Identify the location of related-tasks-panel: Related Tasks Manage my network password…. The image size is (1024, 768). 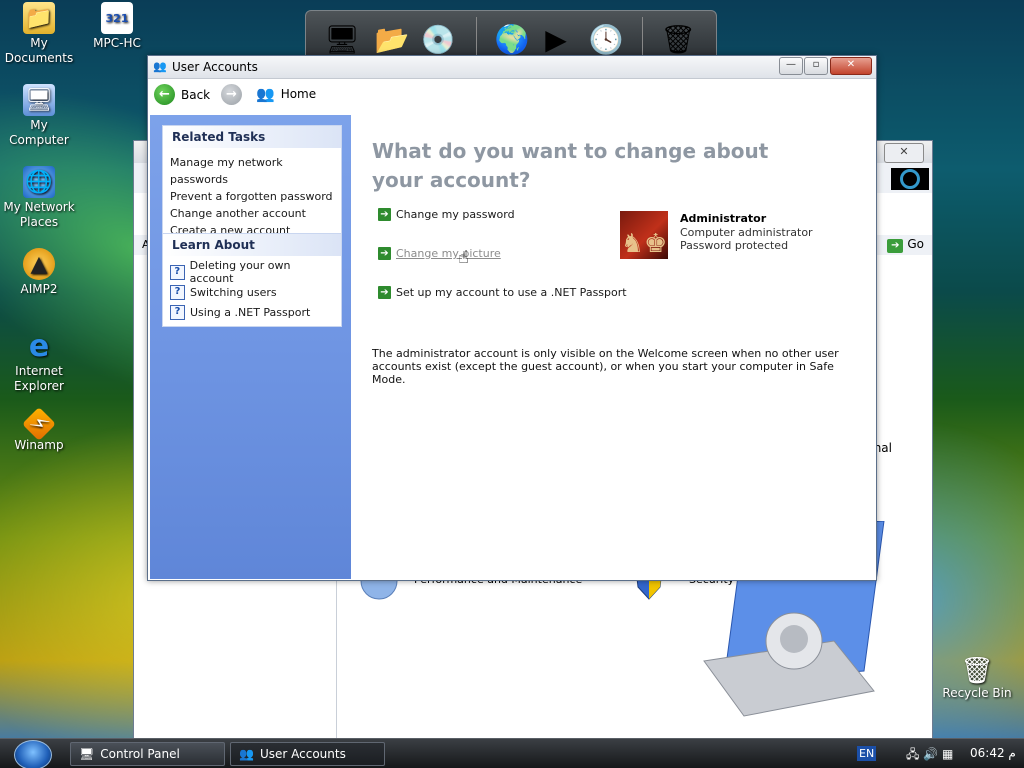
(252, 184).